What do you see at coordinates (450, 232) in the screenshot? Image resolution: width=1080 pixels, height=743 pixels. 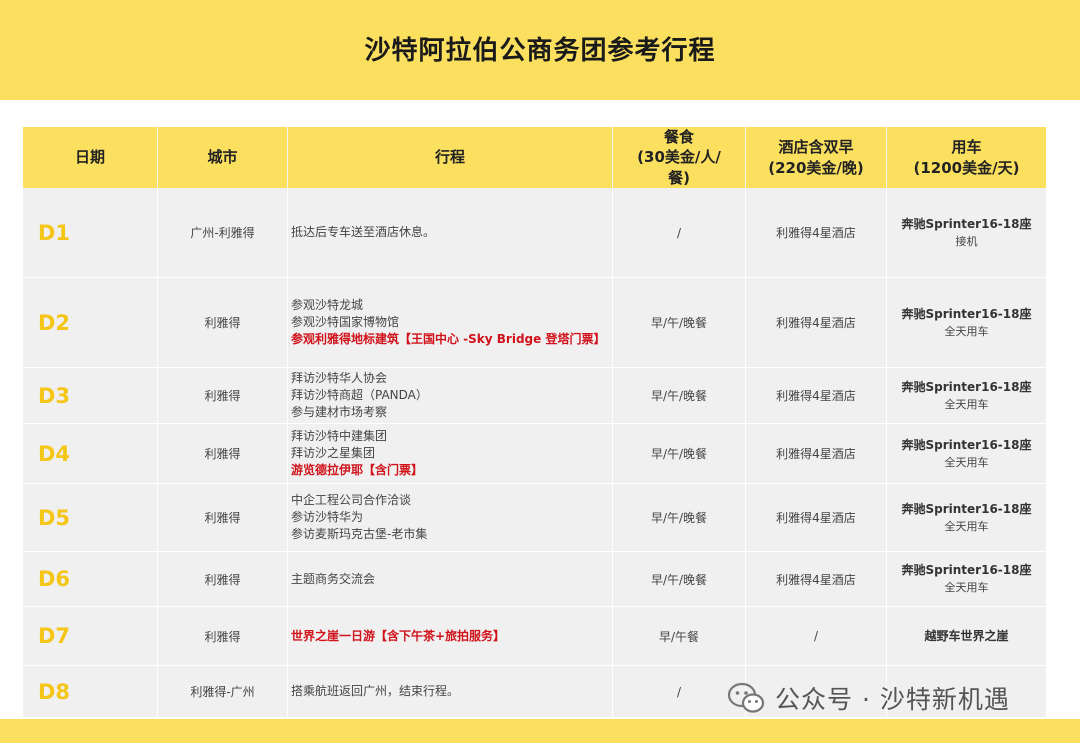 I see `itinerary-cell: 抵达后专车送至酒店休息。` at bounding box center [450, 232].